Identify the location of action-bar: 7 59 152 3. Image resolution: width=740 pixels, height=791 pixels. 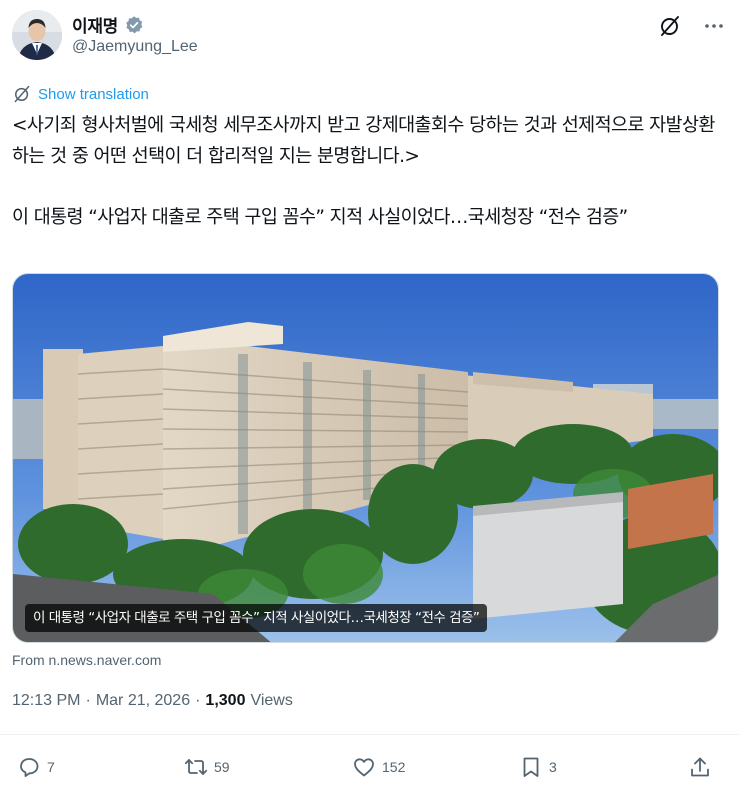
(370, 770).